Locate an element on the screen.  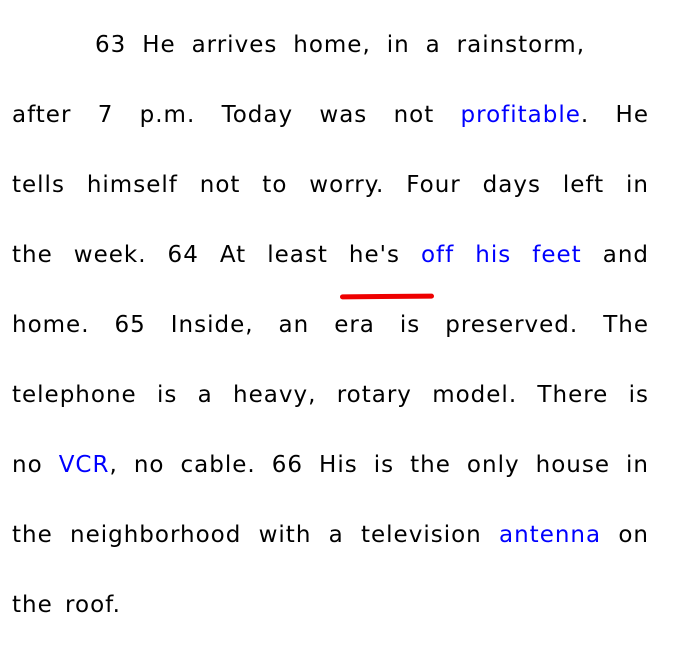
text-segment: on is located at coordinates (625, 535).